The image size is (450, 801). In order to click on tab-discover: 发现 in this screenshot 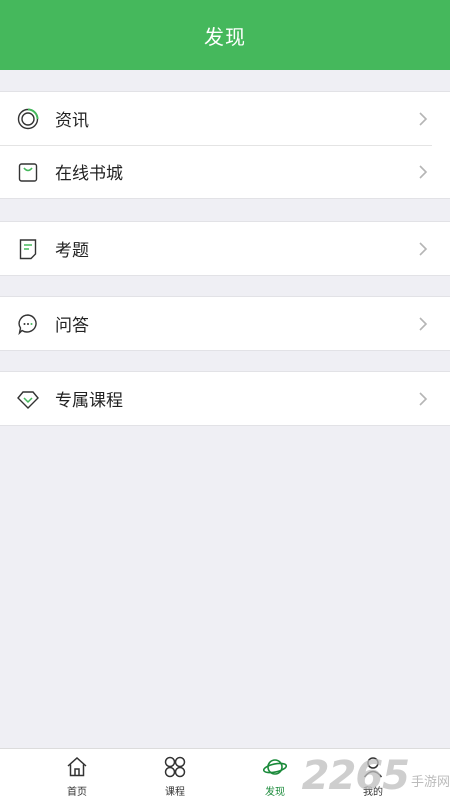, I will do `click(275, 777)`.